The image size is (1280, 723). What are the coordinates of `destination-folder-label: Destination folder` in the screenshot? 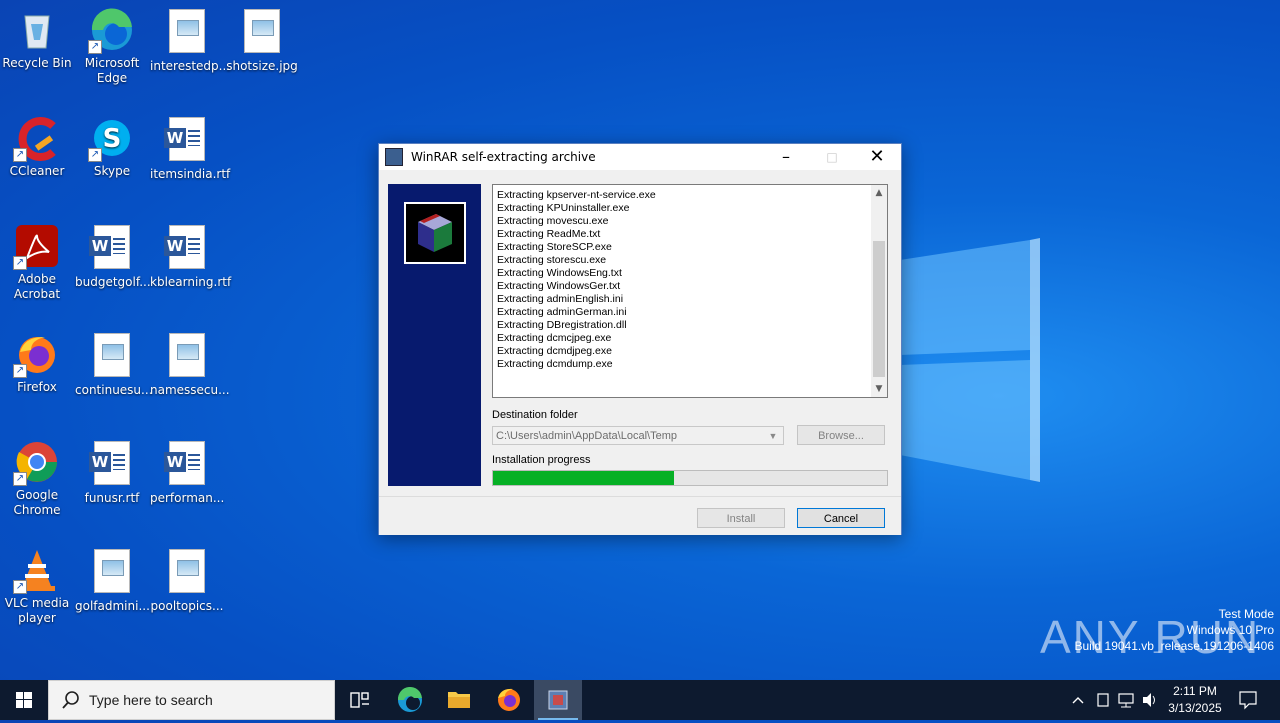 It's located at (535, 415).